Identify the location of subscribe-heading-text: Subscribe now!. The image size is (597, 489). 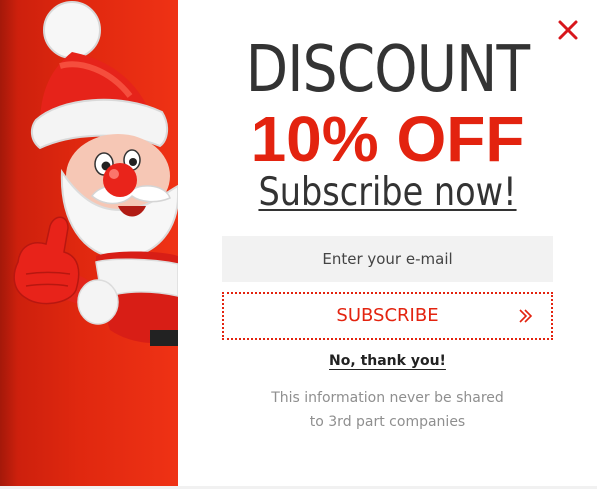
(387, 192).